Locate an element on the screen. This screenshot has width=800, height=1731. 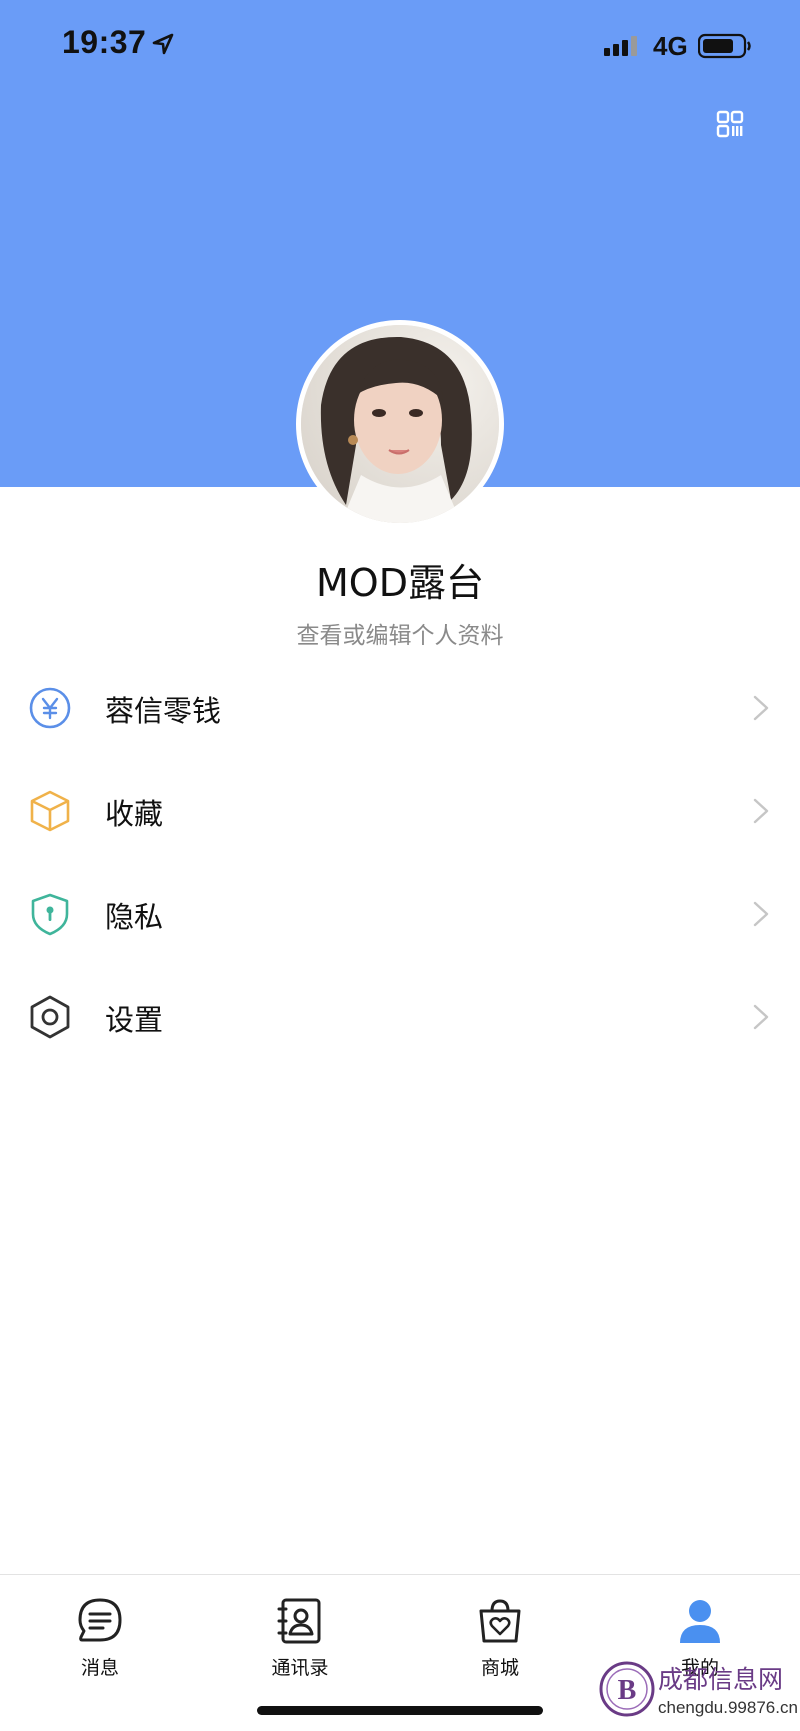
watermark-title: 成都信息网 is located at coordinates (721, 1679).